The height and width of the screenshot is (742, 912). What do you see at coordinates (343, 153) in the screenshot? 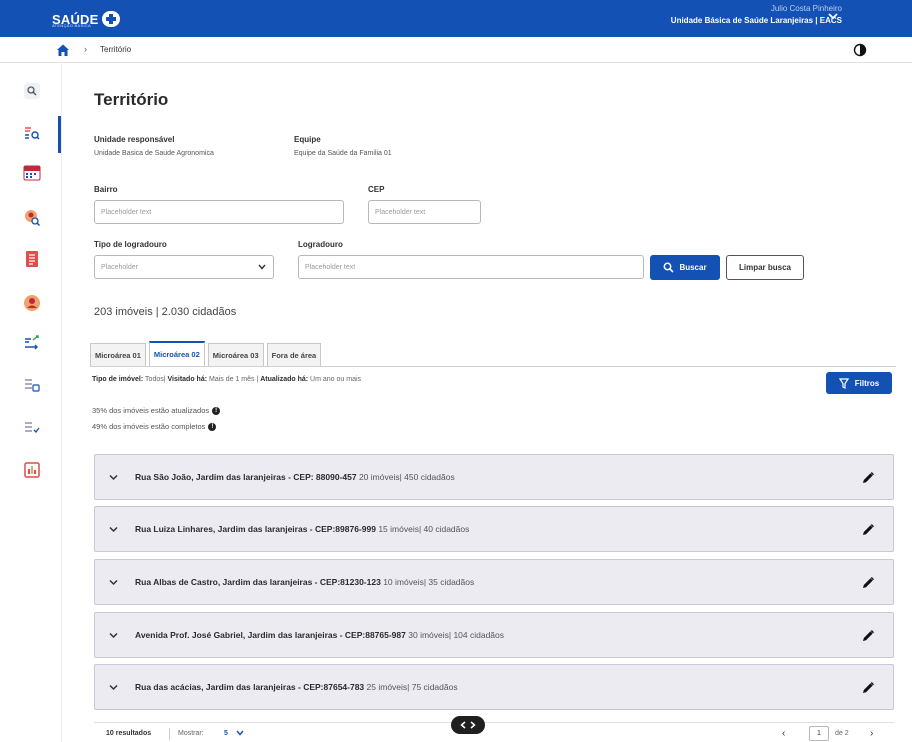
I see `team-value: Equipe da Saúde da Familia 01` at bounding box center [343, 153].